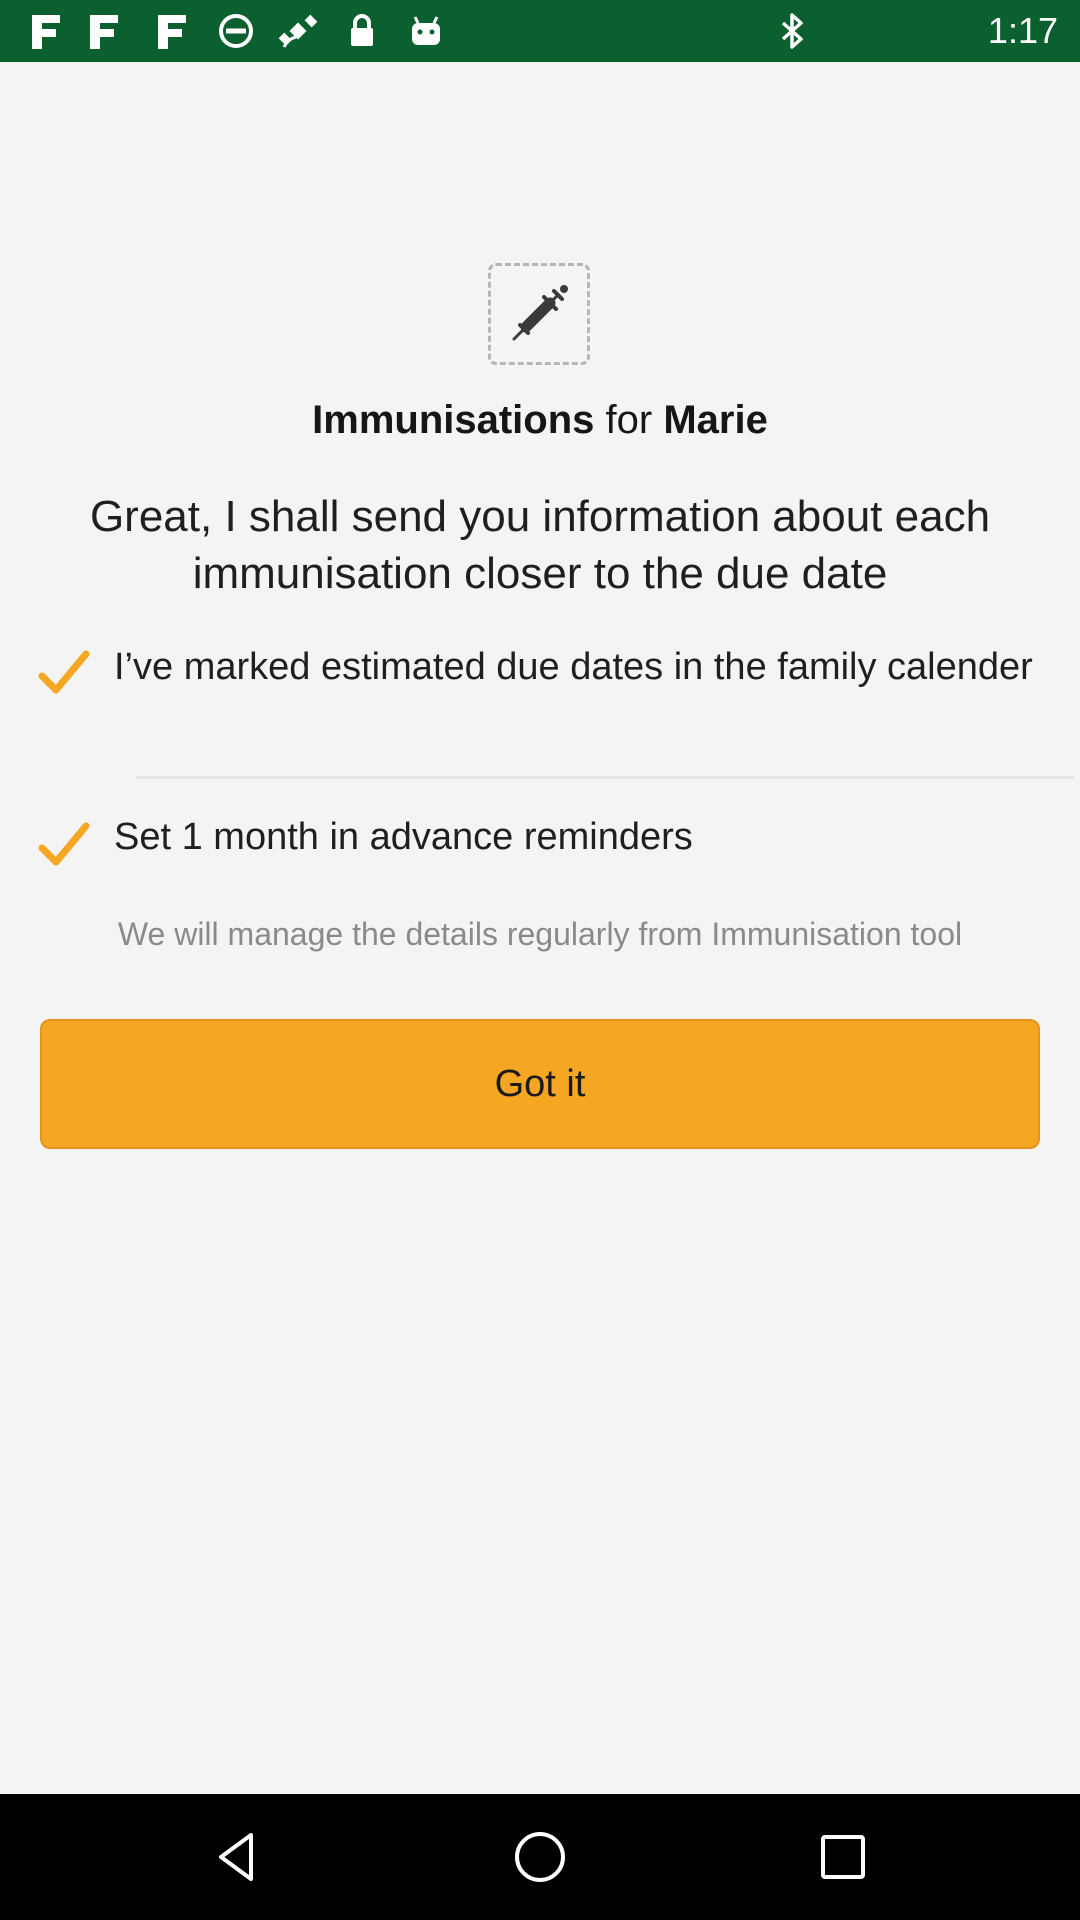 The height and width of the screenshot is (1920, 1080). Describe the element at coordinates (629, 420) in the screenshot. I see `title-connector: for` at that location.